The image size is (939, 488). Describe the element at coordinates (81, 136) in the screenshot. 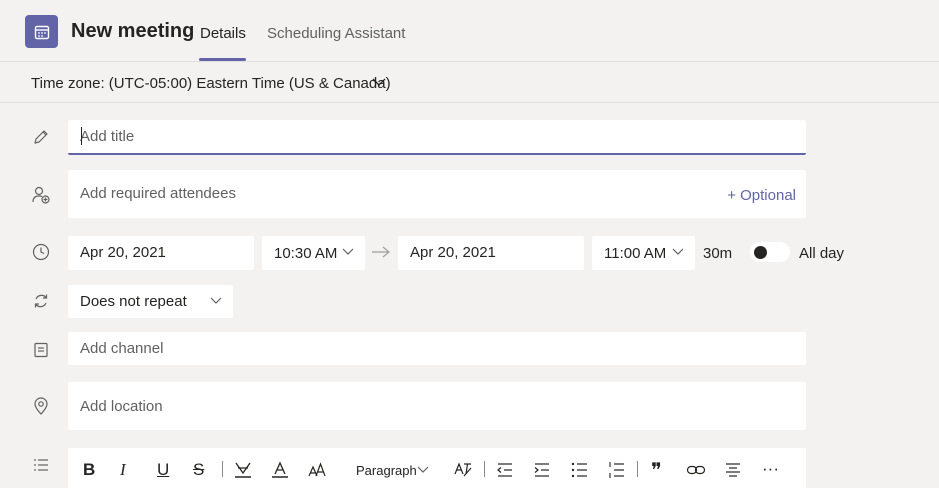

I see `text-cursor` at that location.